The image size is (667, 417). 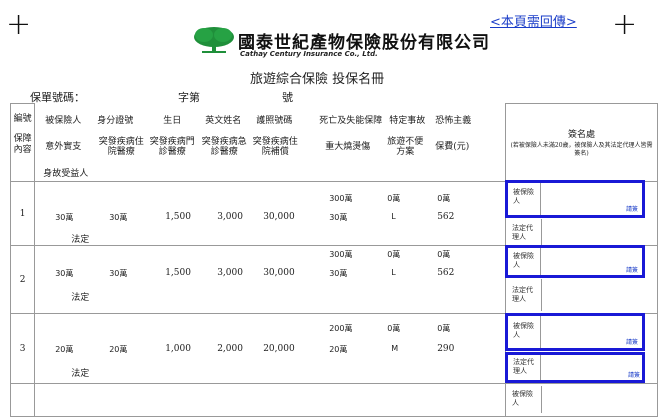 I want to click on cathay-tree-logo-icon, so click(x=214, y=40).